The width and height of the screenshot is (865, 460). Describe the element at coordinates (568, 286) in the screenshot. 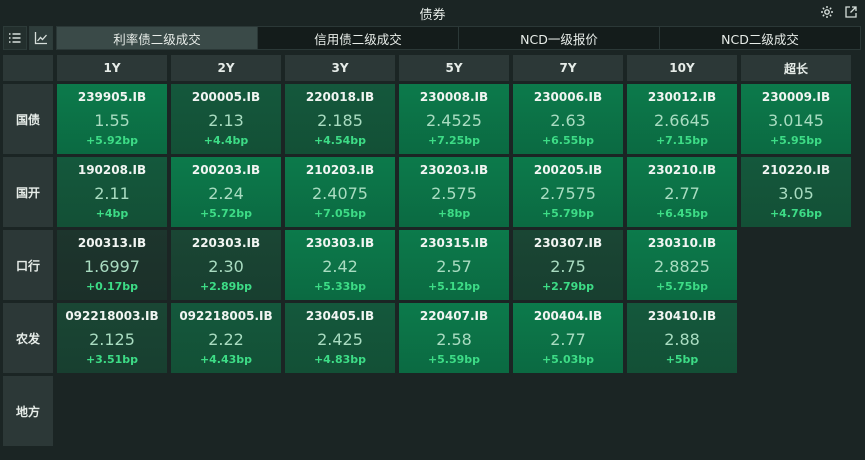

I see `bond-change: +2.79bp` at that location.